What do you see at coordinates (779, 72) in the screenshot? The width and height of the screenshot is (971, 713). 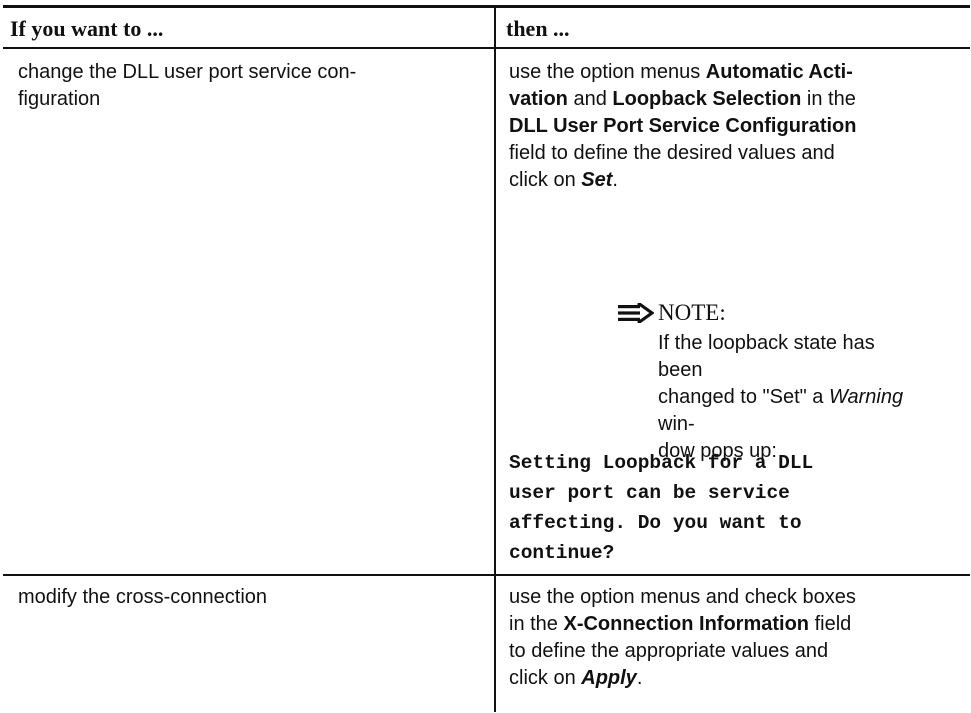 I see `automatic-activation-term: Automatic Acti-` at bounding box center [779, 72].